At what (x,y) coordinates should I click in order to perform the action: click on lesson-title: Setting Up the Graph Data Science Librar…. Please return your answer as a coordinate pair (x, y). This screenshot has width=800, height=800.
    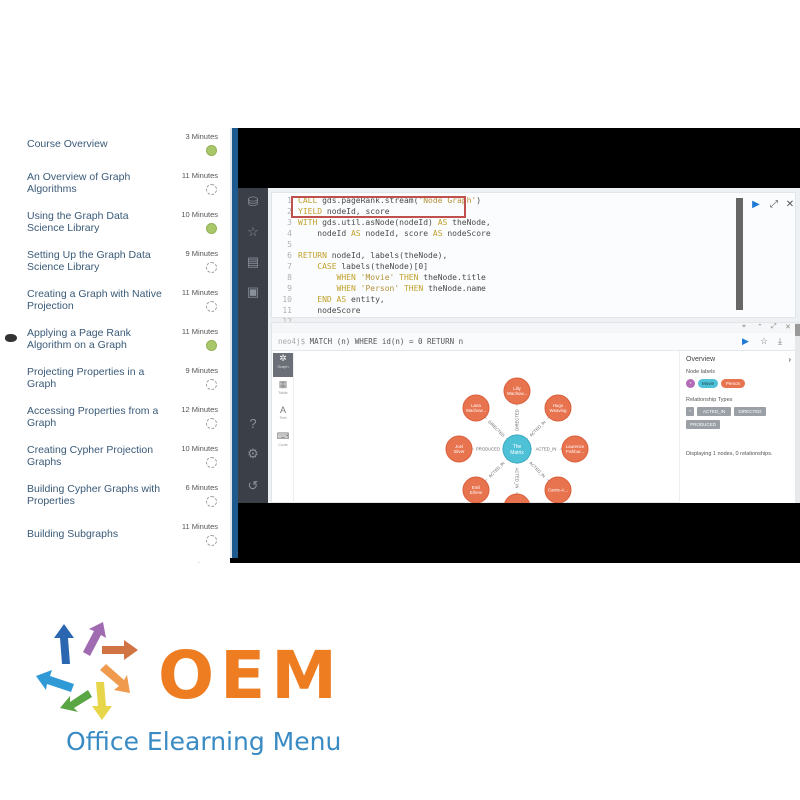
    Looking at the image, I should click on (97, 261).